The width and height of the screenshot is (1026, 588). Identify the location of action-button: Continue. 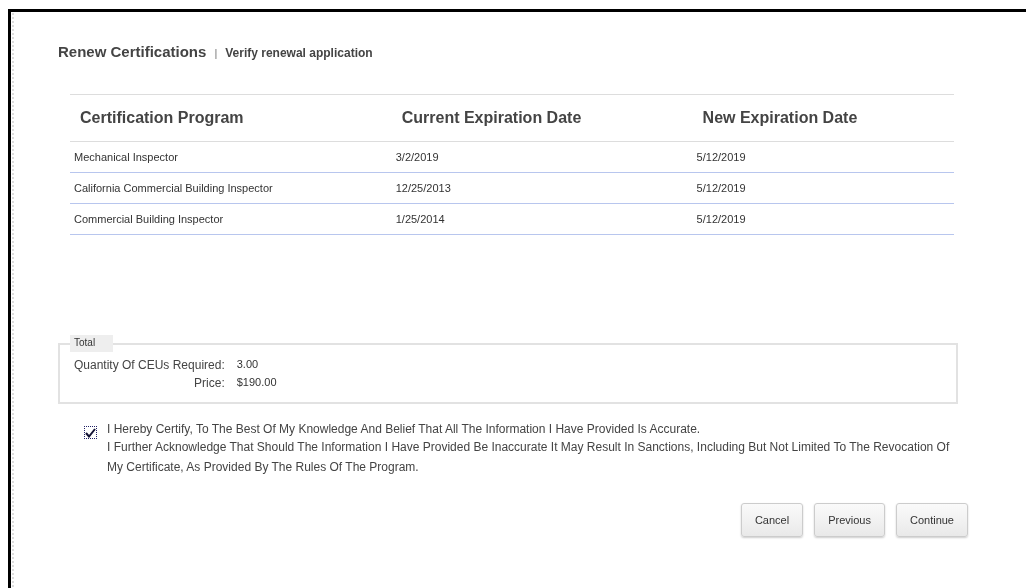
(931, 520).